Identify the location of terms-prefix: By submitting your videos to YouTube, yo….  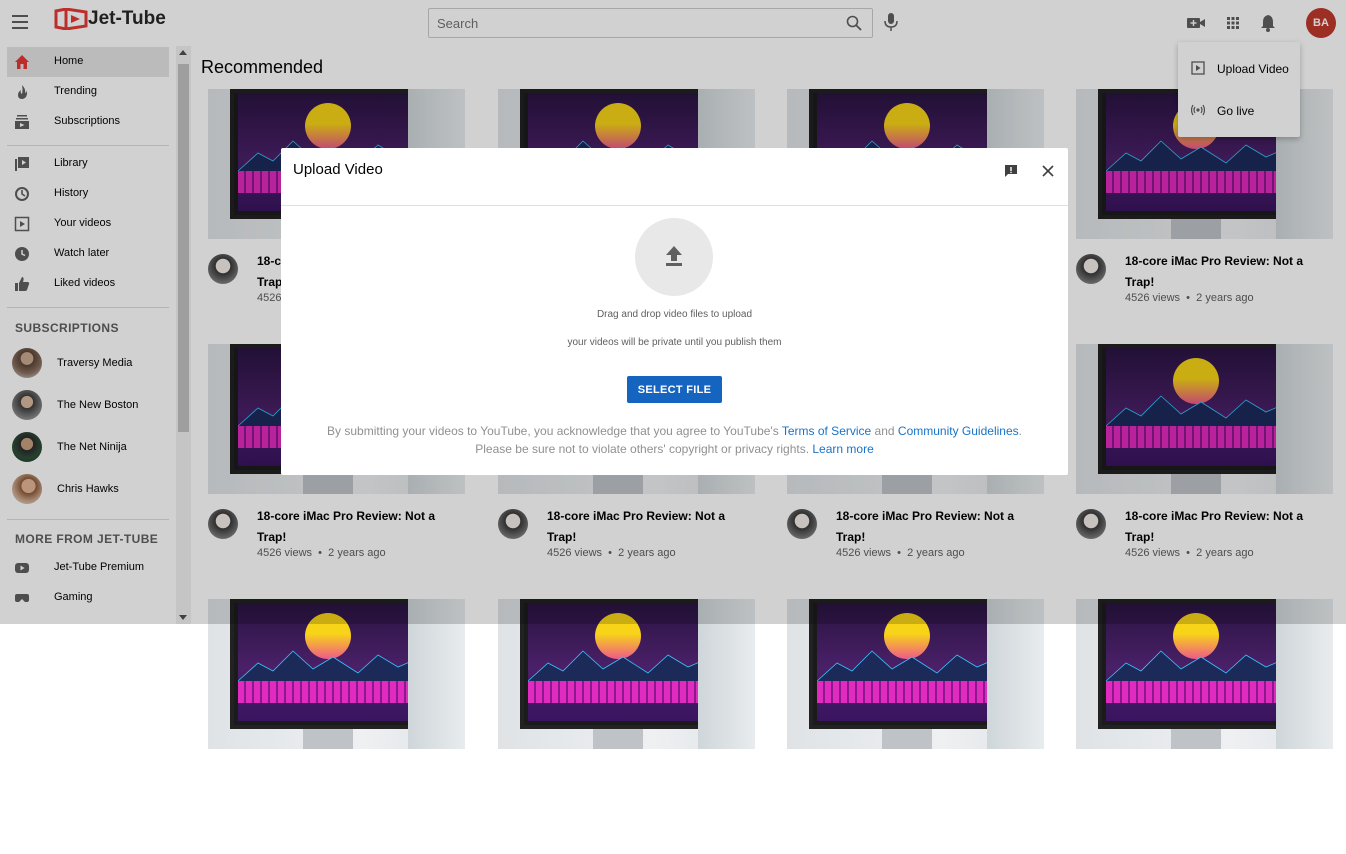
(554, 431).